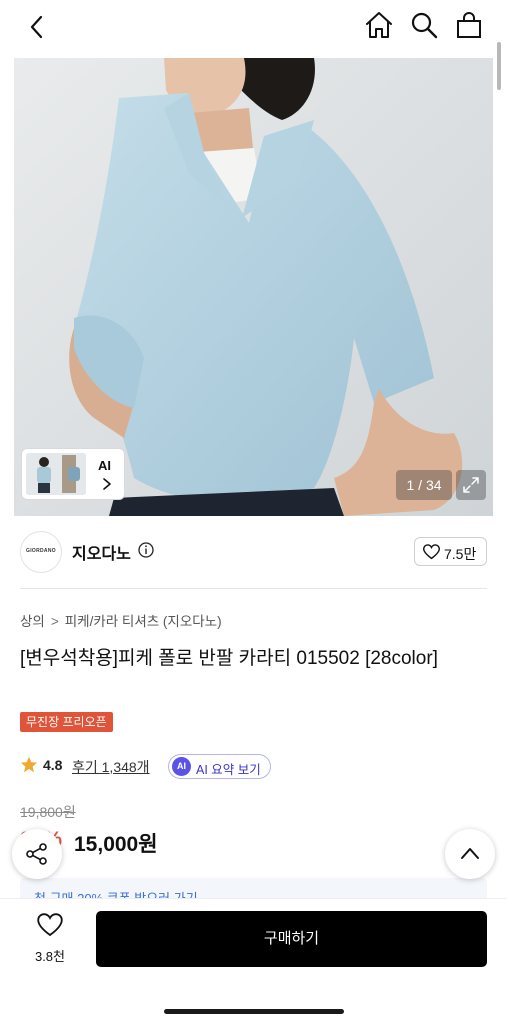  I want to click on brand-logo-text: GIORDANO, so click(41, 551).